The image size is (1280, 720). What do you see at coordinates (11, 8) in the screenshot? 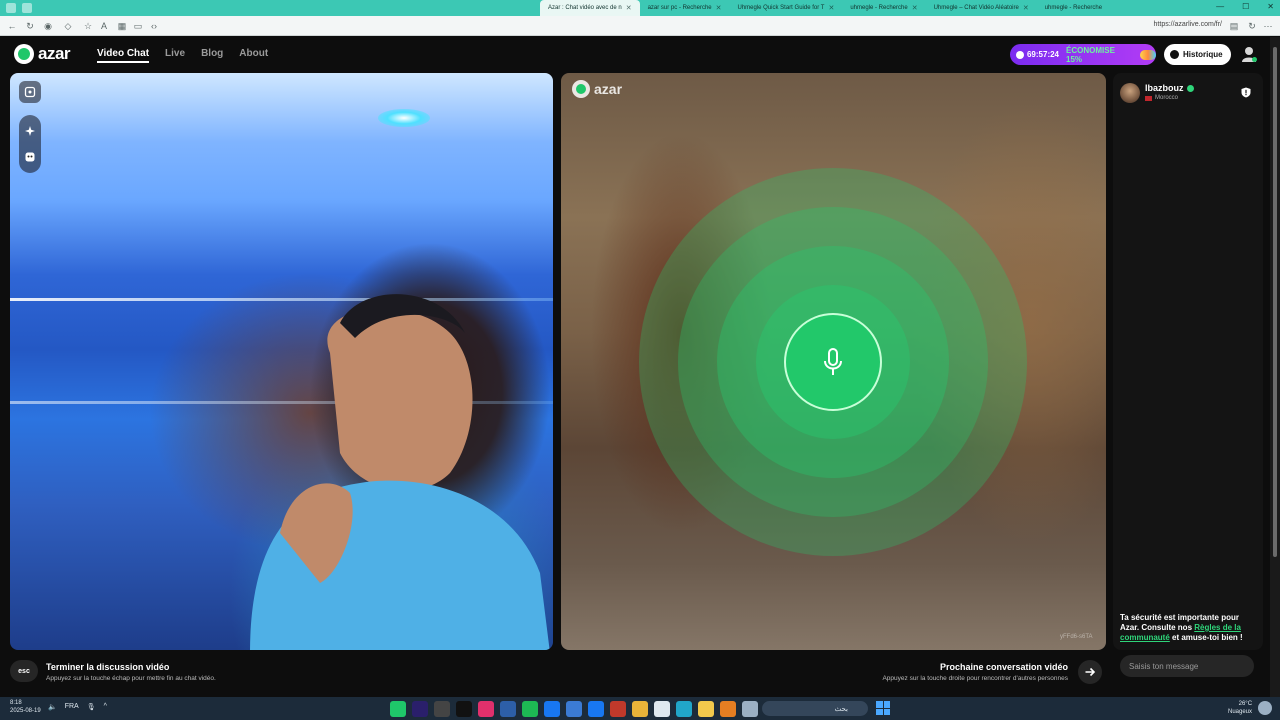
I see `browser-profile-icon` at bounding box center [11, 8].